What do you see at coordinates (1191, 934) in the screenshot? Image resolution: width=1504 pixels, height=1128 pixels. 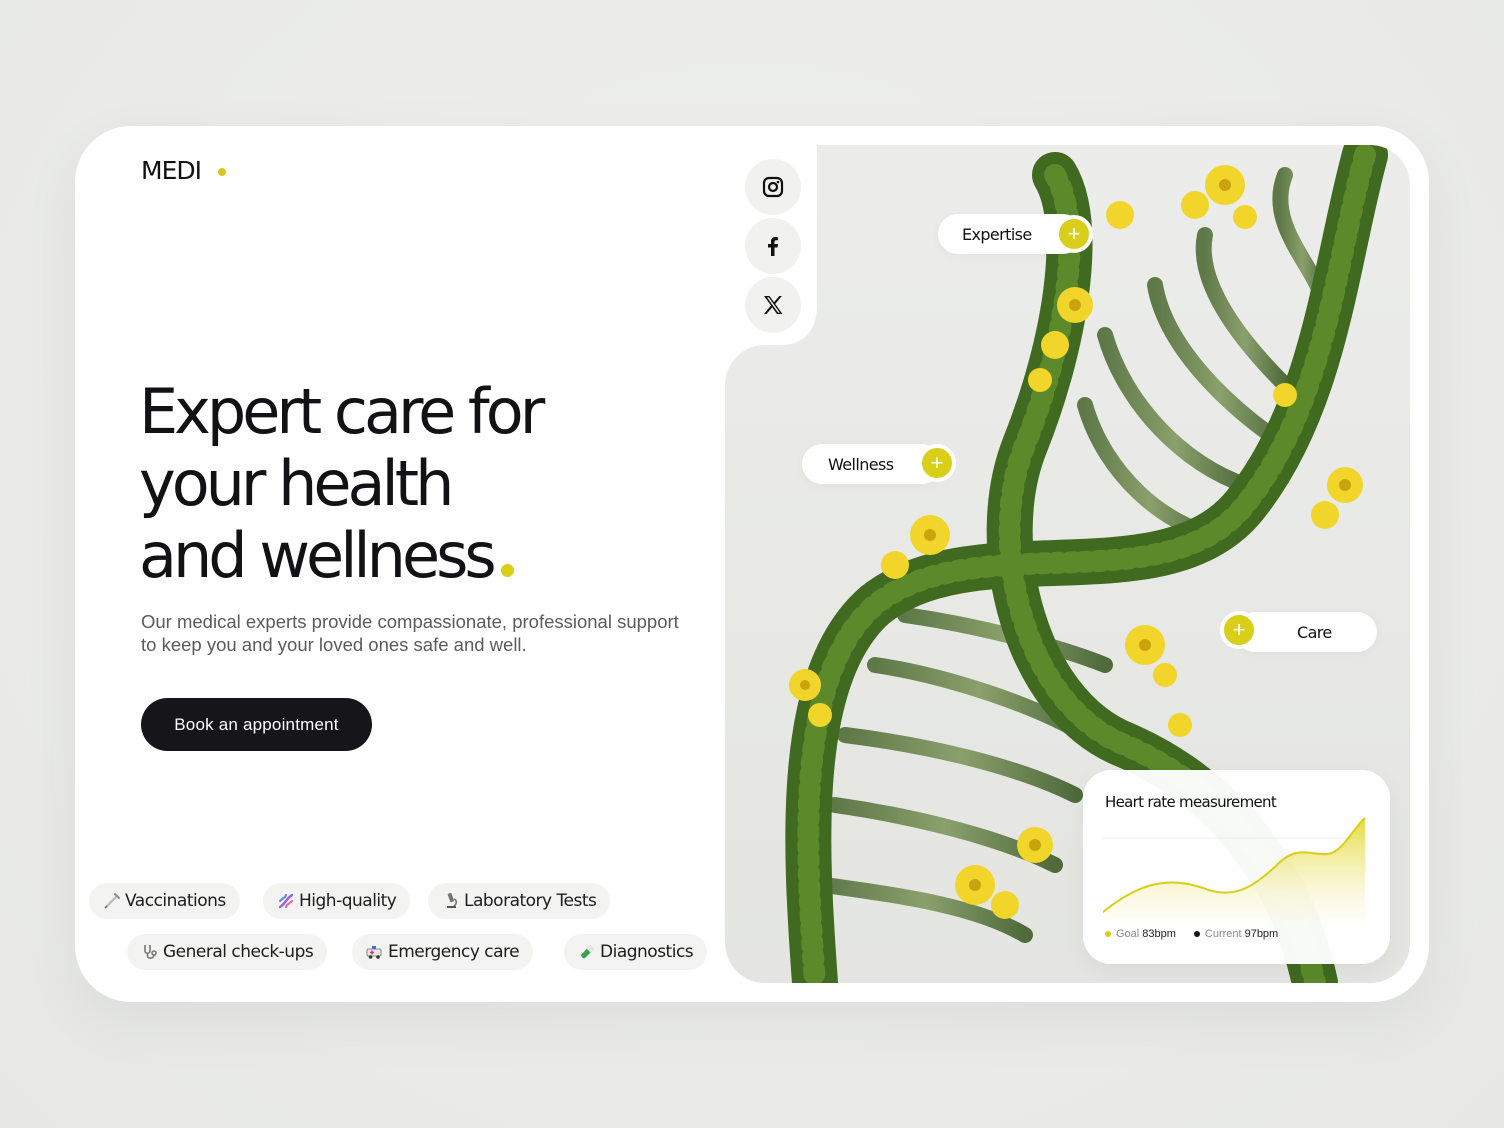 I see `heart-rate-legend: Goal 83bpm Current 97bpm` at bounding box center [1191, 934].